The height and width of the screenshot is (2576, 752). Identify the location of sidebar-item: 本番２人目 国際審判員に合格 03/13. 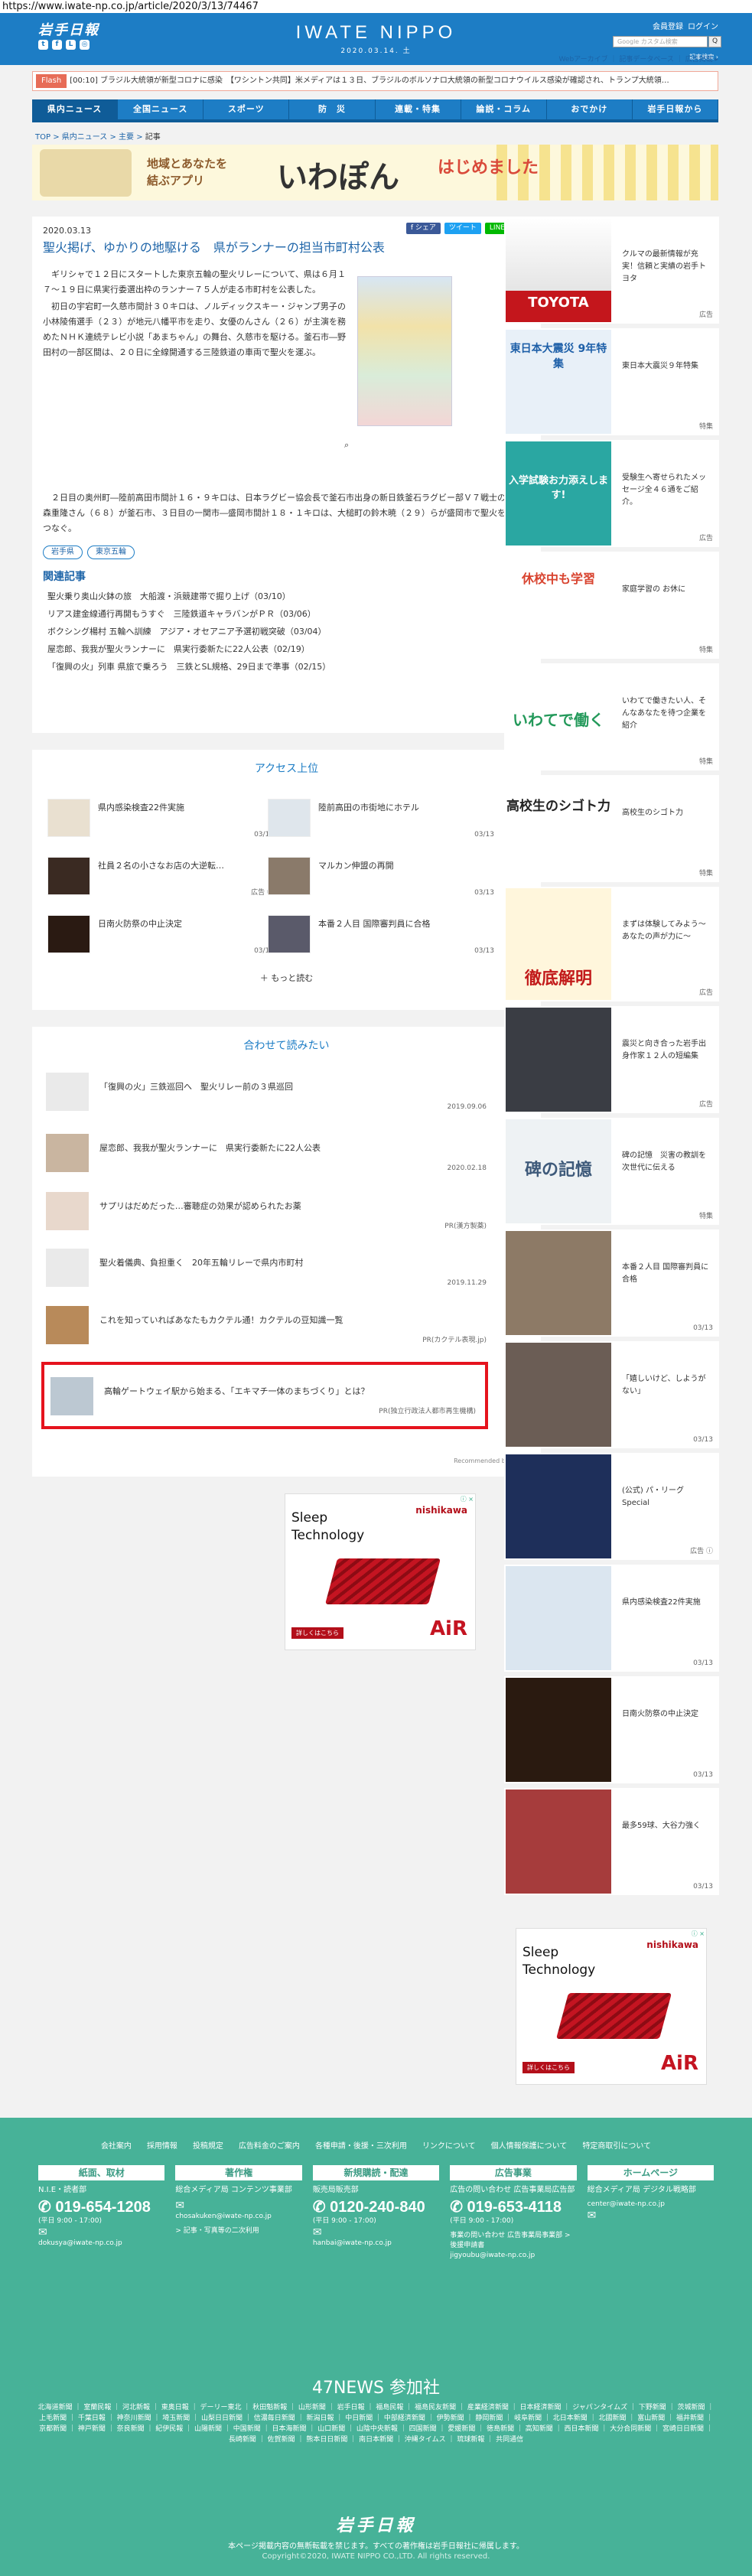
(612, 1283).